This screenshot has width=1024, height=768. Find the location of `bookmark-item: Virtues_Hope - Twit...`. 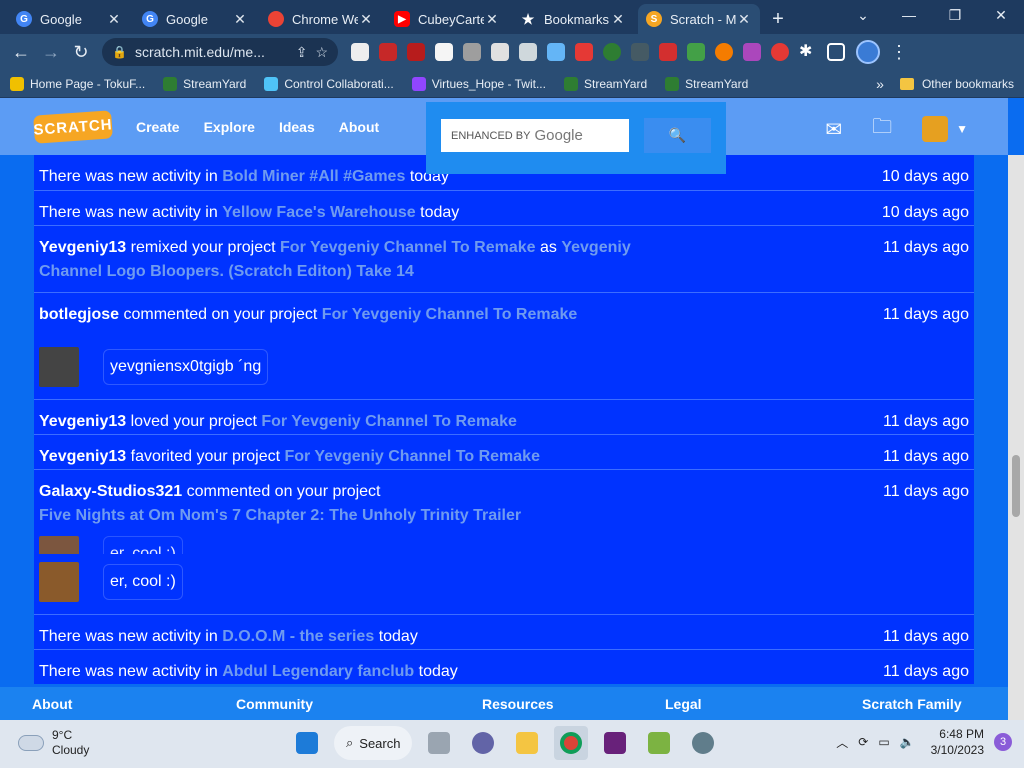

bookmark-item: Virtues_Hope - Twit... is located at coordinates (478, 83).